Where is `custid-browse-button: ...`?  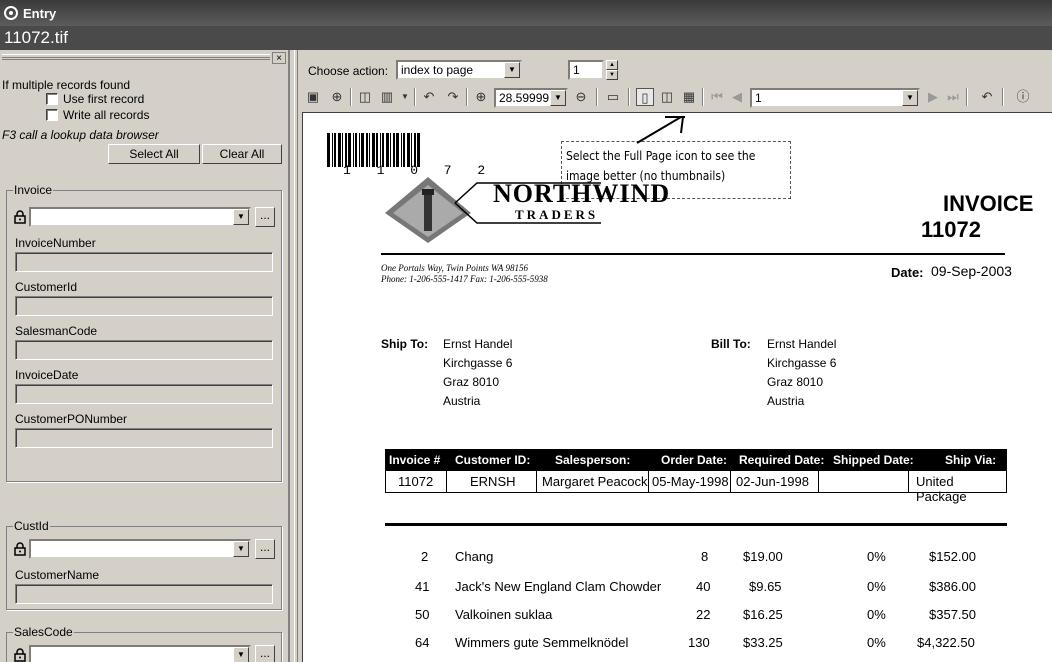
custid-browse-button: ... is located at coordinates (265, 549).